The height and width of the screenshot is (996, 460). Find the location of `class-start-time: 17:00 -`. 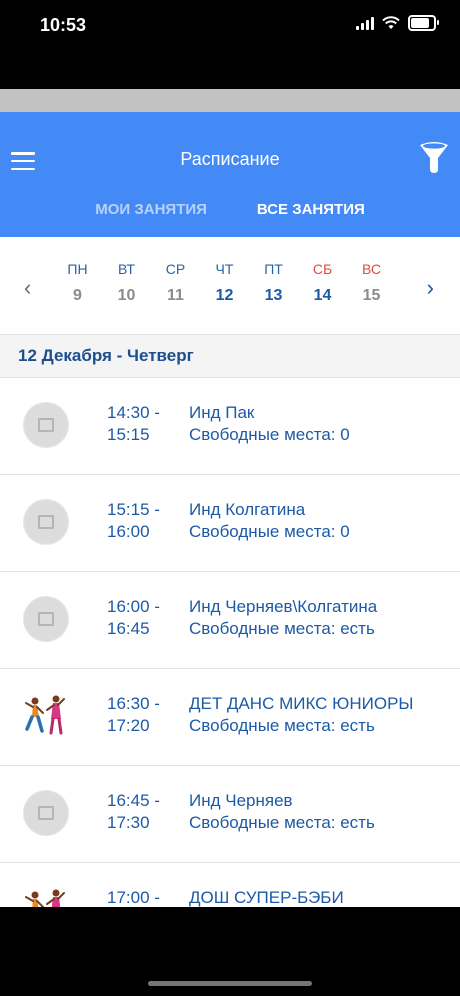

class-start-time: 17:00 - is located at coordinates (133, 897).